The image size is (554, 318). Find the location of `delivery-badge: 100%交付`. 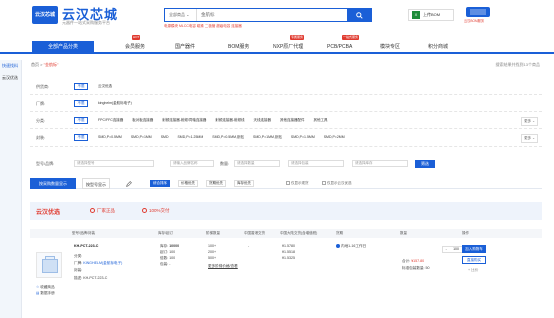

delivery-badge: 100%交付 is located at coordinates (156, 211).